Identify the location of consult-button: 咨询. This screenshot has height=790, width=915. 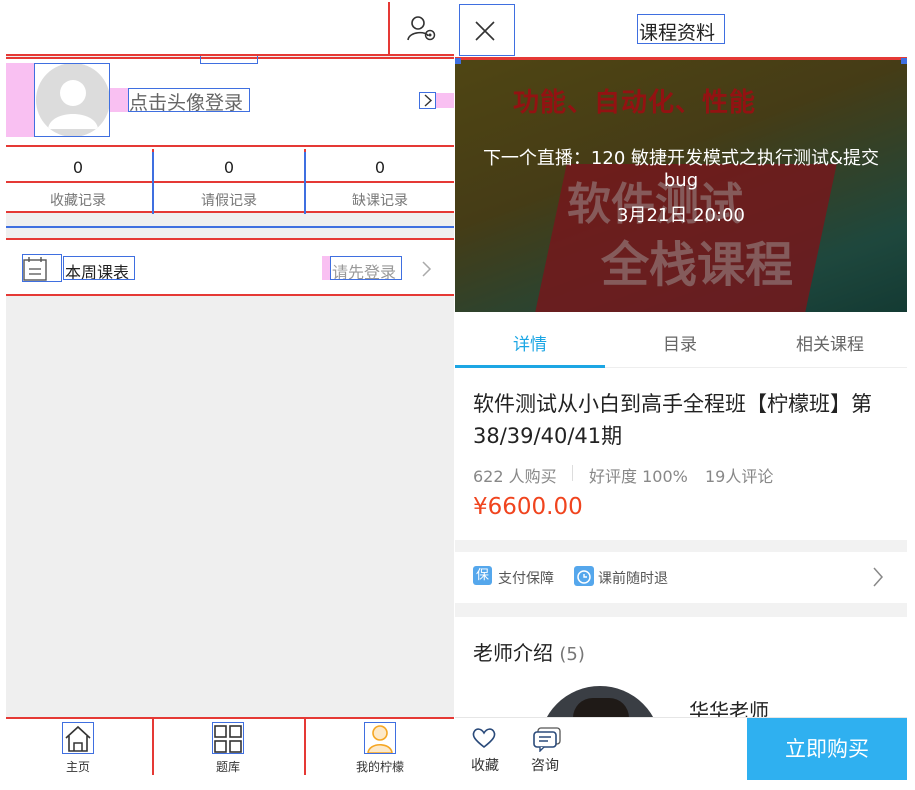
(545, 765).